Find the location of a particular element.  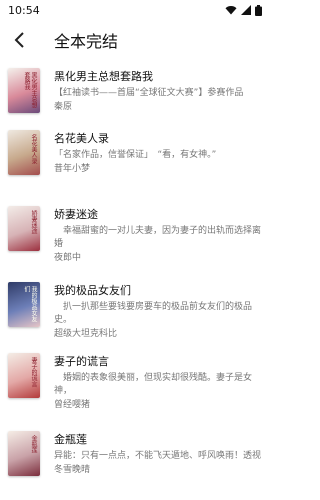

signal-icon is located at coordinates (246, 10).